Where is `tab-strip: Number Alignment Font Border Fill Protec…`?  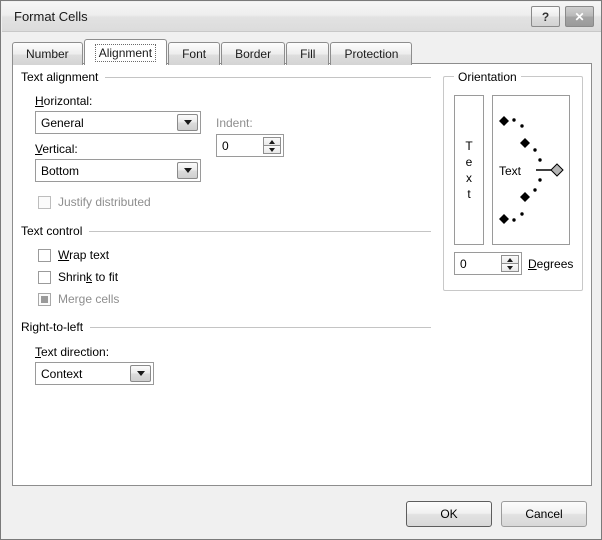 tab-strip: Number Alignment Font Border Fill Protec… is located at coordinates (212, 52).